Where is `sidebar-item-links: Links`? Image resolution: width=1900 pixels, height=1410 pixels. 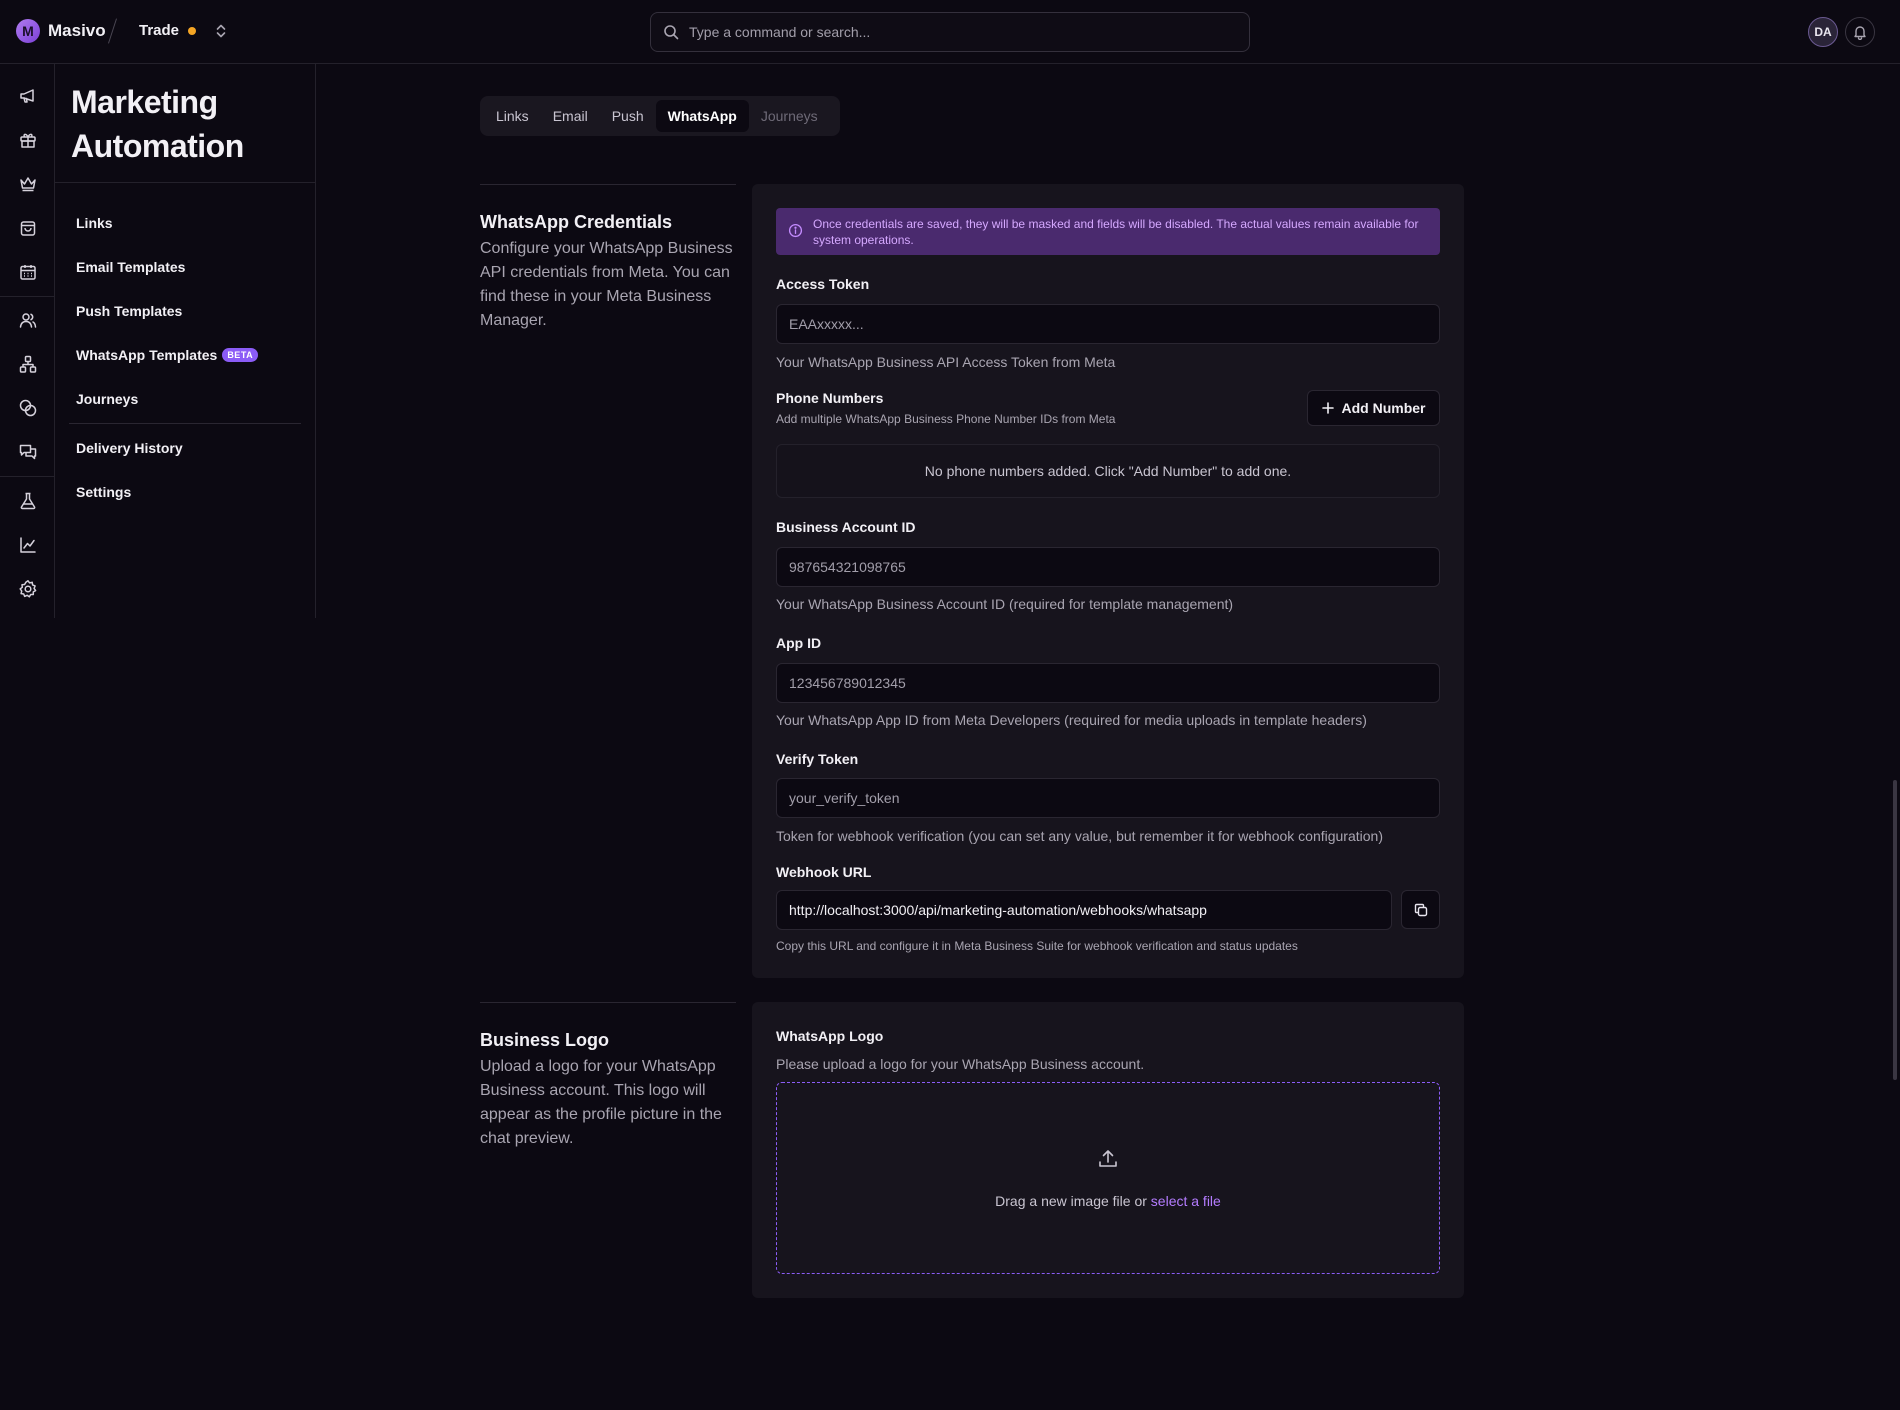 sidebar-item-links: Links is located at coordinates (94, 223).